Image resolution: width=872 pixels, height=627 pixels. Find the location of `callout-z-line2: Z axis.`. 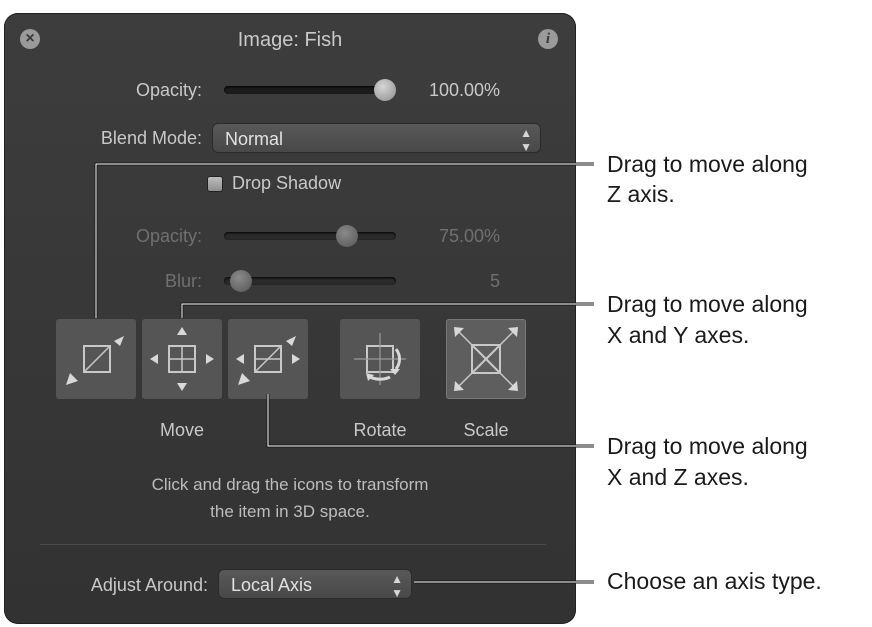

callout-z-line2: Z axis. is located at coordinates (641, 194).